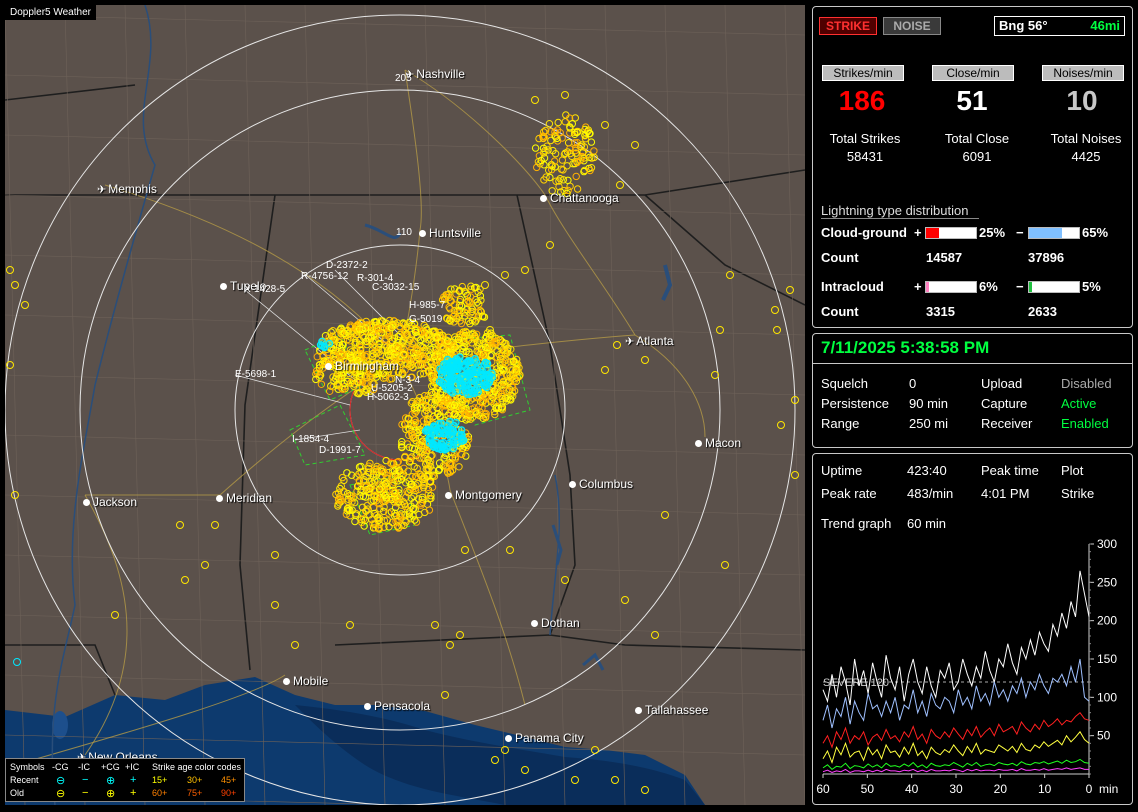 This screenshot has height=812, width=1138. I want to click on storm-cell-label: I-1854-4, so click(310, 439).